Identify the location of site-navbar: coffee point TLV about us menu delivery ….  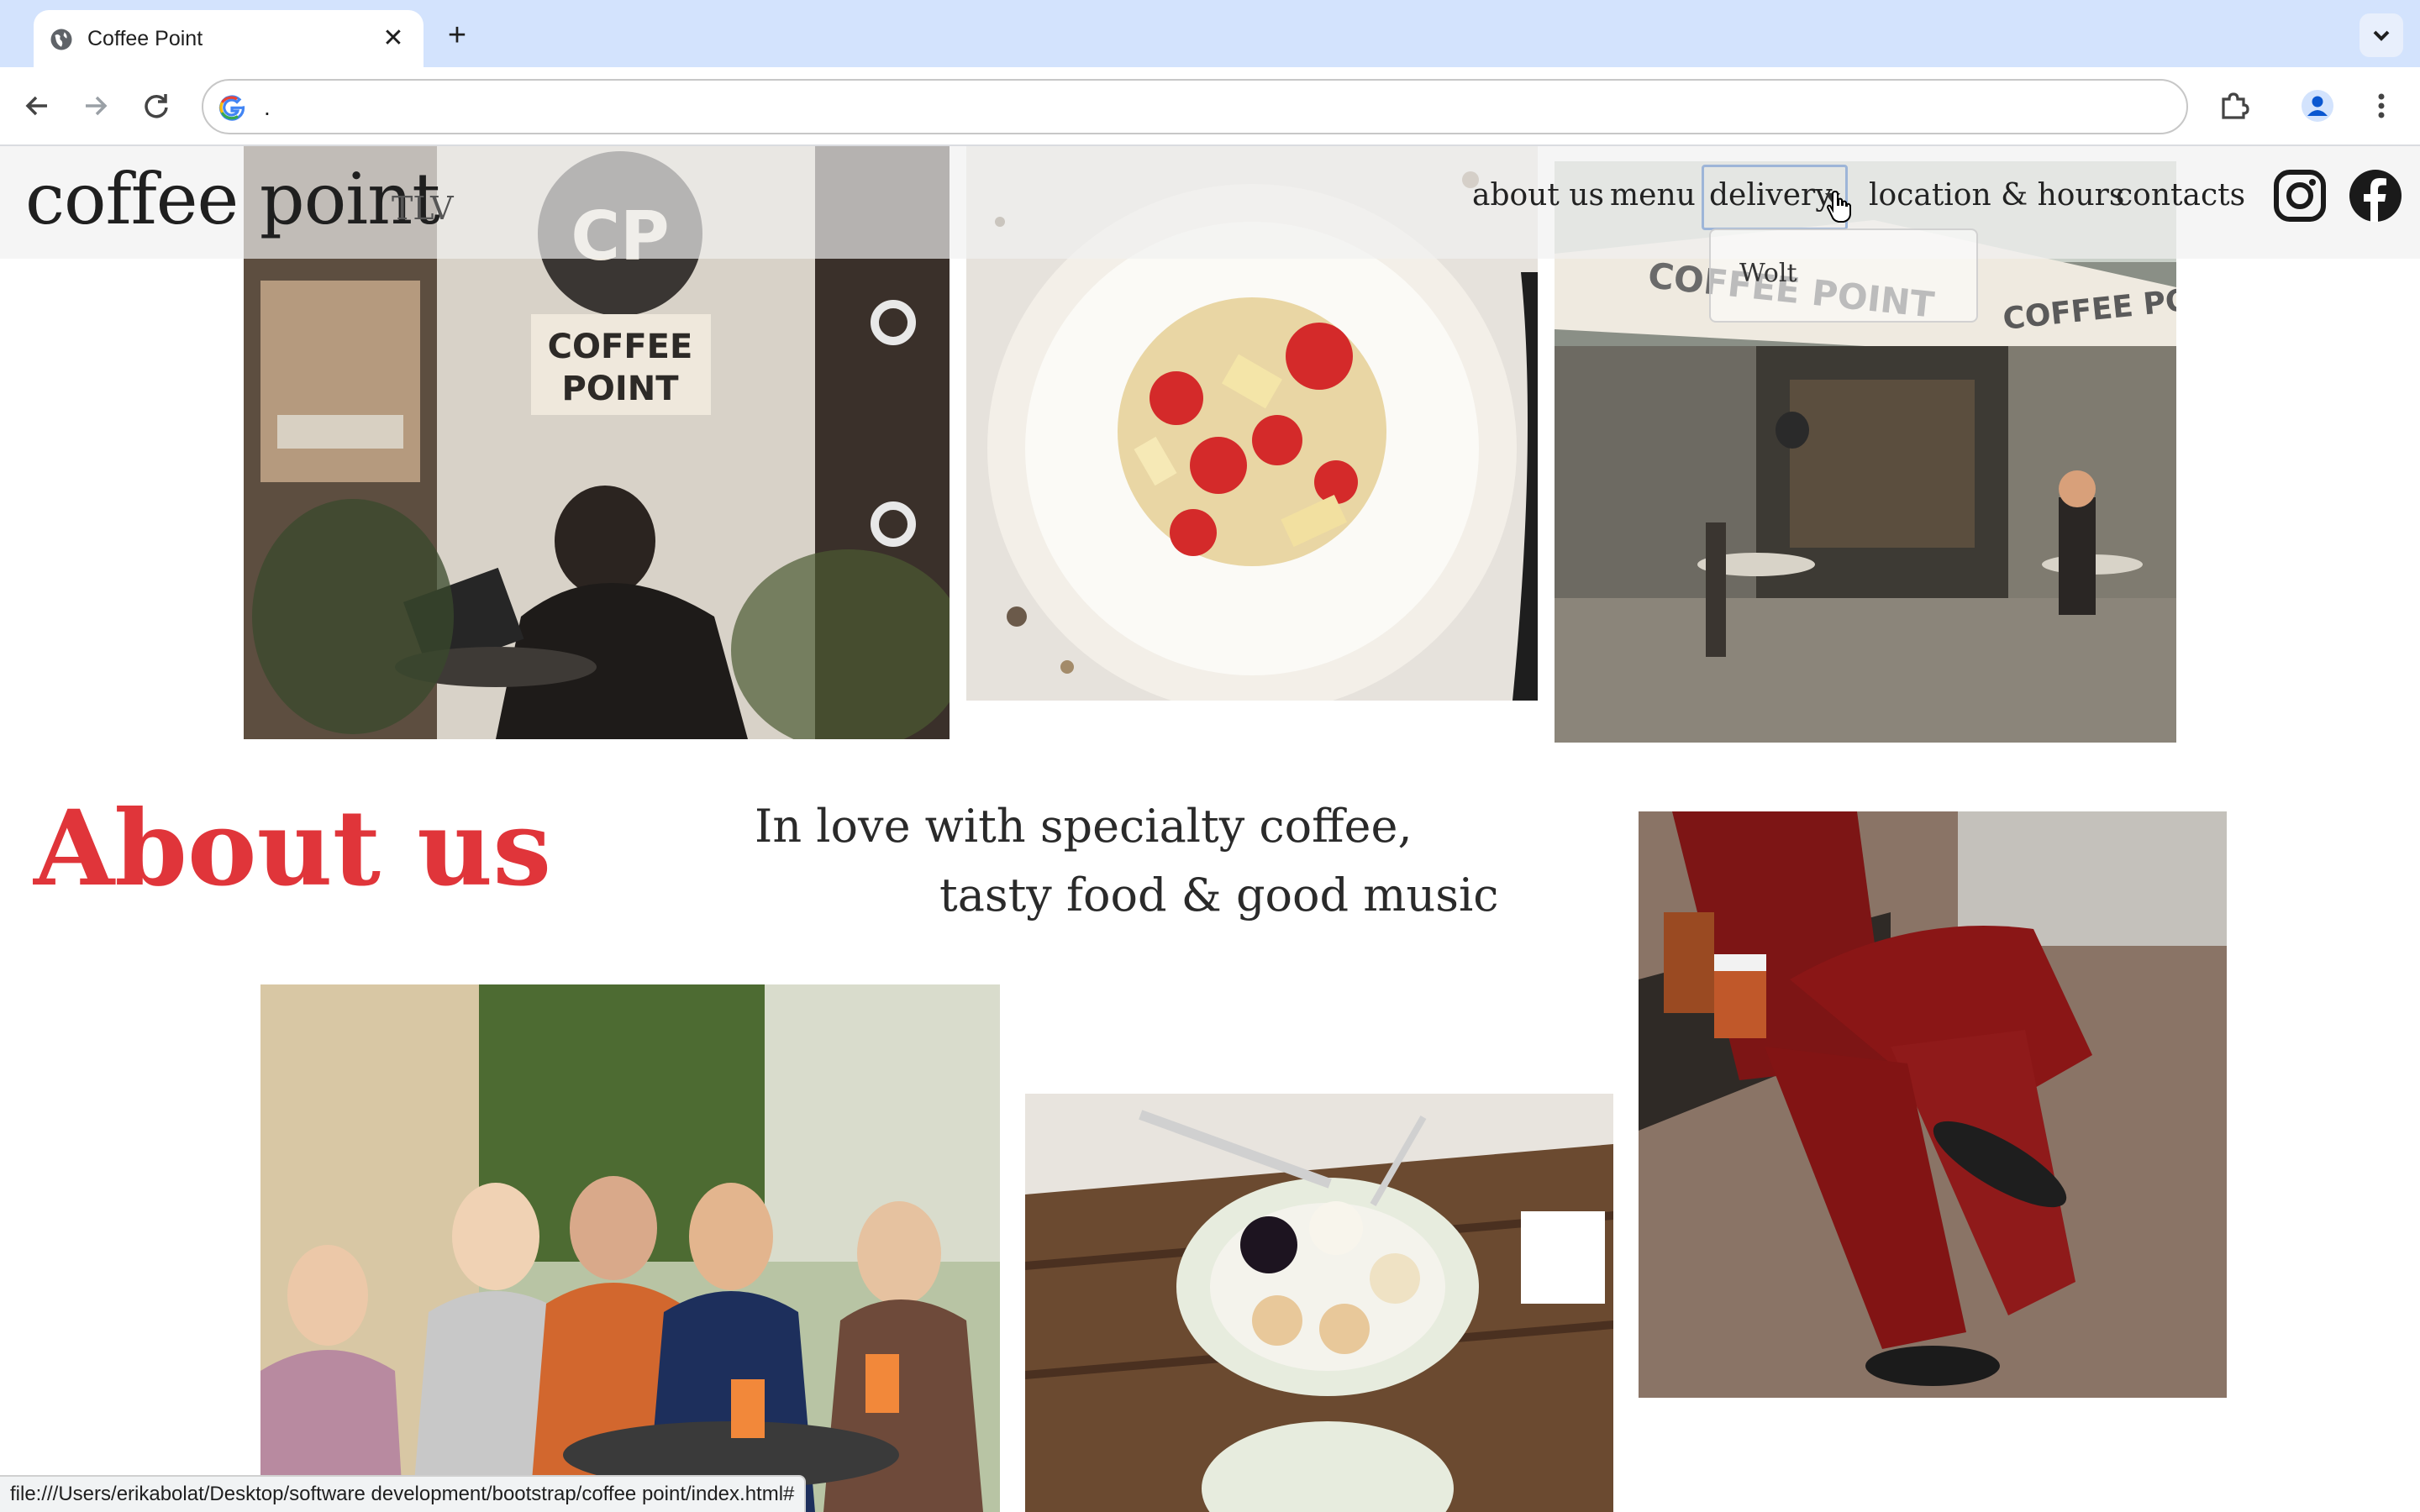
(1210, 202).